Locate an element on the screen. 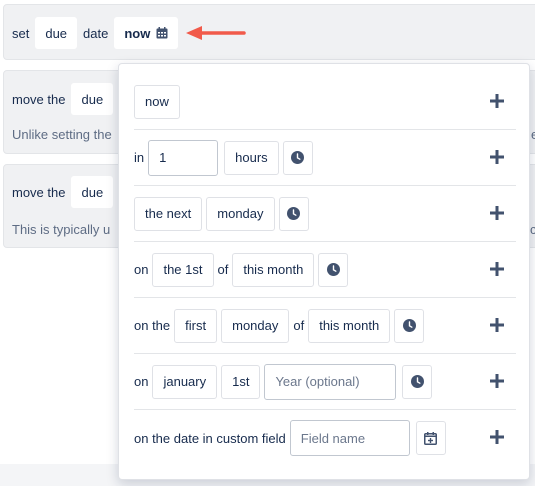 This screenshot has width=535, height=486. description-text: Unlike setting the is located at coordinates (62, 134).